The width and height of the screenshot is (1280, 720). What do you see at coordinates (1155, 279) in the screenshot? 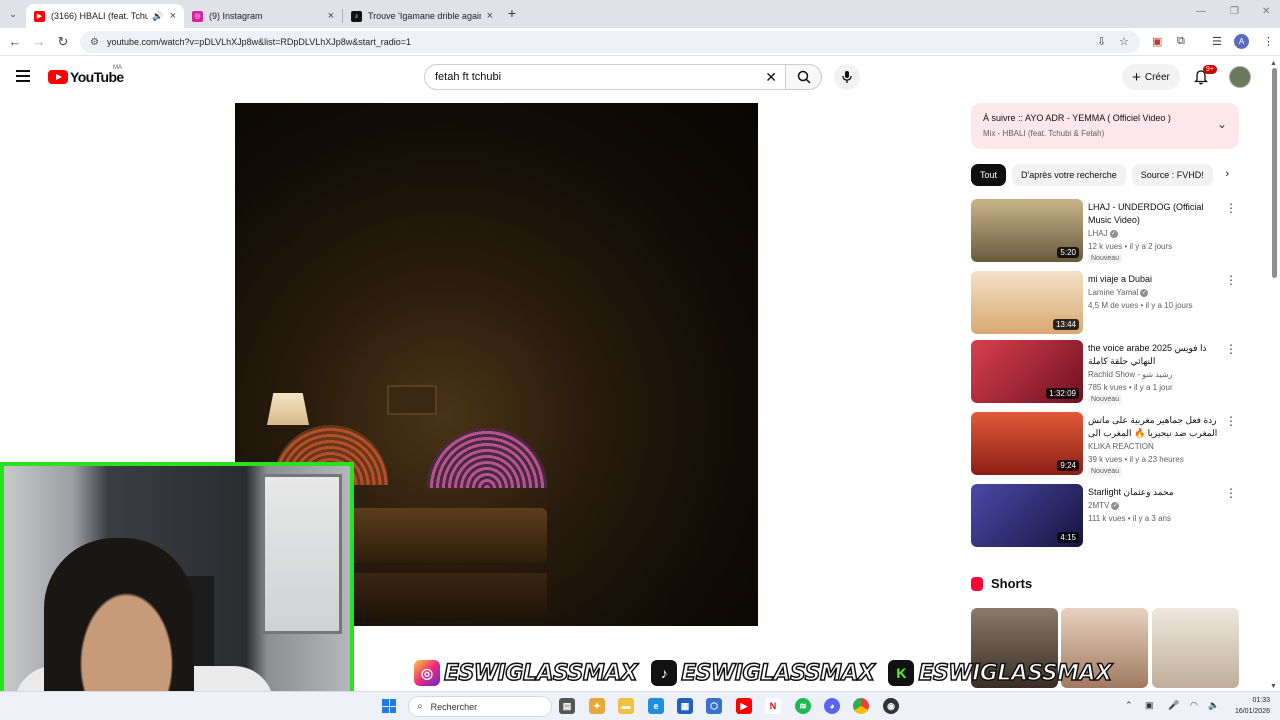
I see `video-title: mi viaje a Dubai` at bounding box center [1155, 279].